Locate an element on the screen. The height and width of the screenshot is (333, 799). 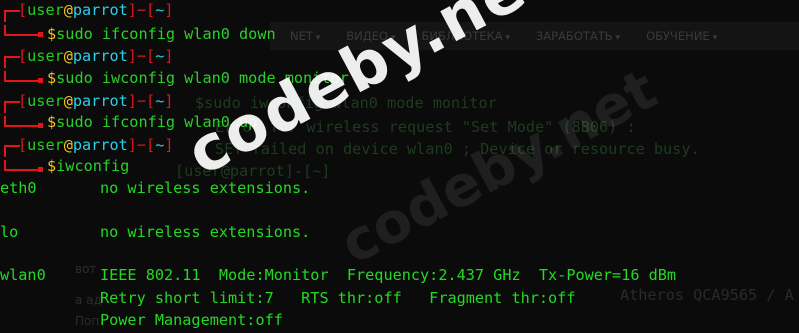
background-text: вот is located at coordinates (86, 269).